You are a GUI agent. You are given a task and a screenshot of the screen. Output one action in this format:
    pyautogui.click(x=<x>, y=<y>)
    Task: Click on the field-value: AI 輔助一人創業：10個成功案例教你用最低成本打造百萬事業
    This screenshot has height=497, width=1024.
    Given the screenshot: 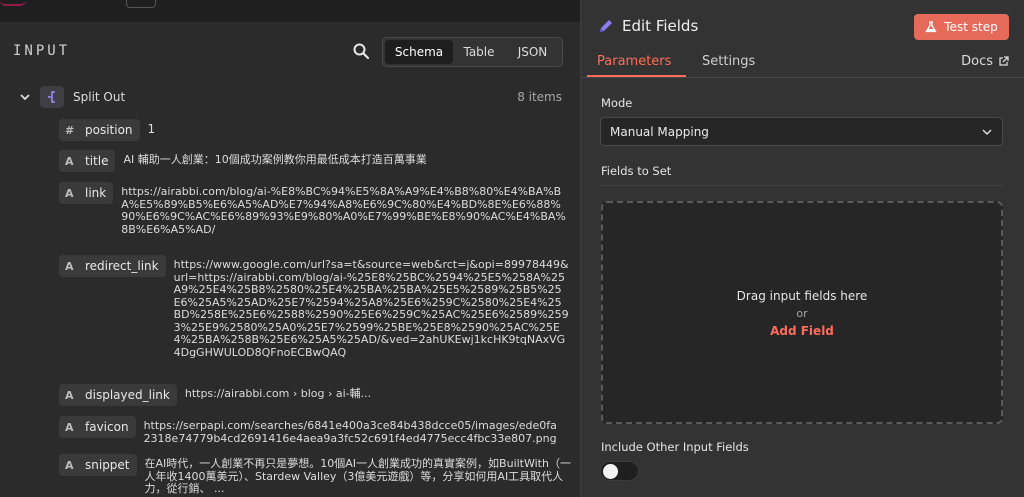 What is the action you would take?
    pyautogui.click(x=275, y=159)
    